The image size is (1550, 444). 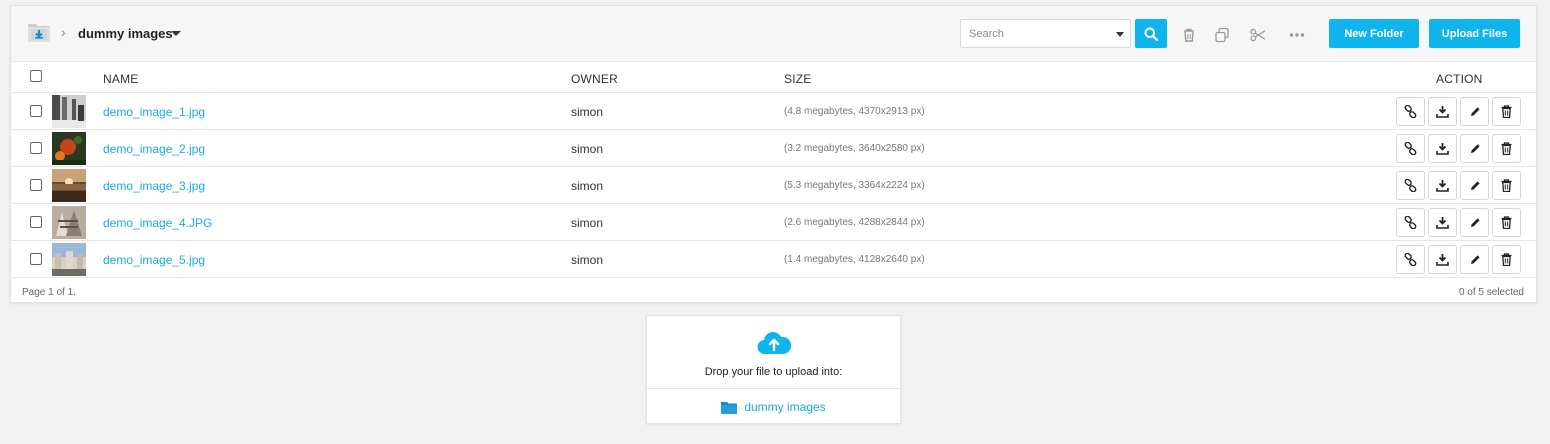 I want to click on search-box, so click(x=1045, y=33).